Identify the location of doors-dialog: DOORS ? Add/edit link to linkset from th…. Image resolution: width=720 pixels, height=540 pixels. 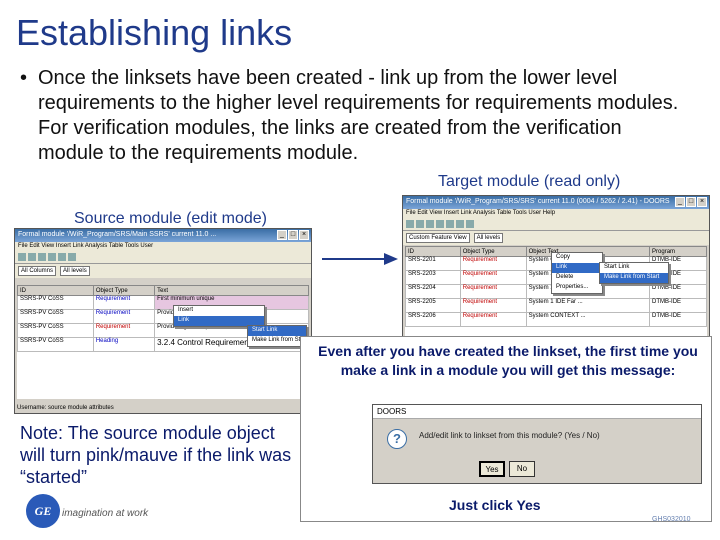
(537, 444).